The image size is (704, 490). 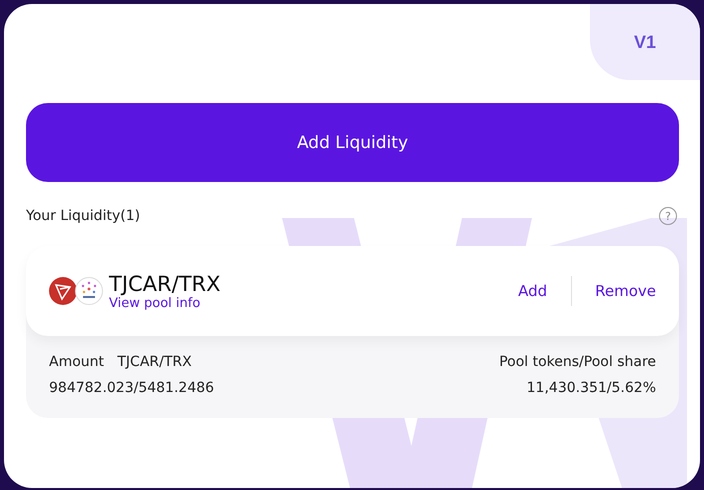 What do you see at coordinates (83, 216) in the screenshot?
I see `section-title: Your Liquidity(1)` at bounding box center [83, 216].